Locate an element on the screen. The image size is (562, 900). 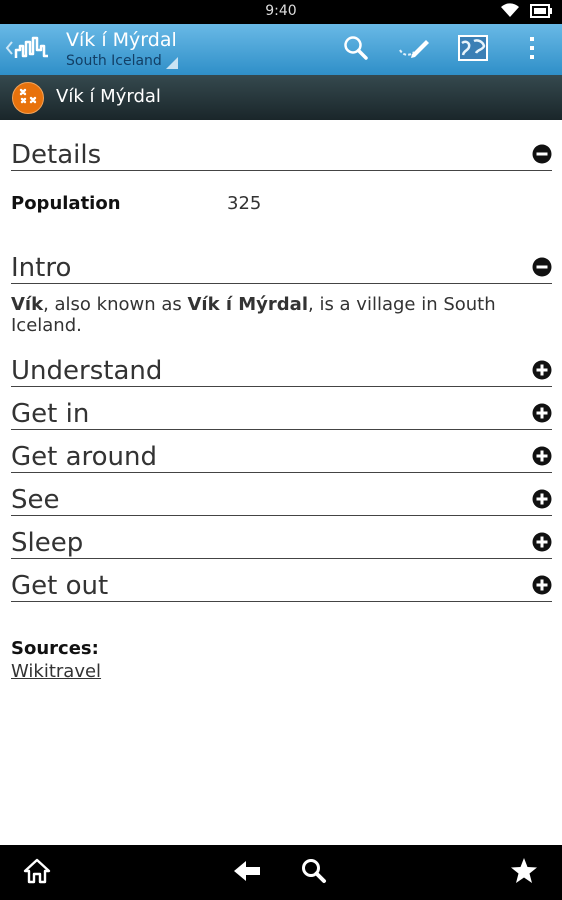
sources-block: Sources: Wikitravel is located at coordinates (56, 660).